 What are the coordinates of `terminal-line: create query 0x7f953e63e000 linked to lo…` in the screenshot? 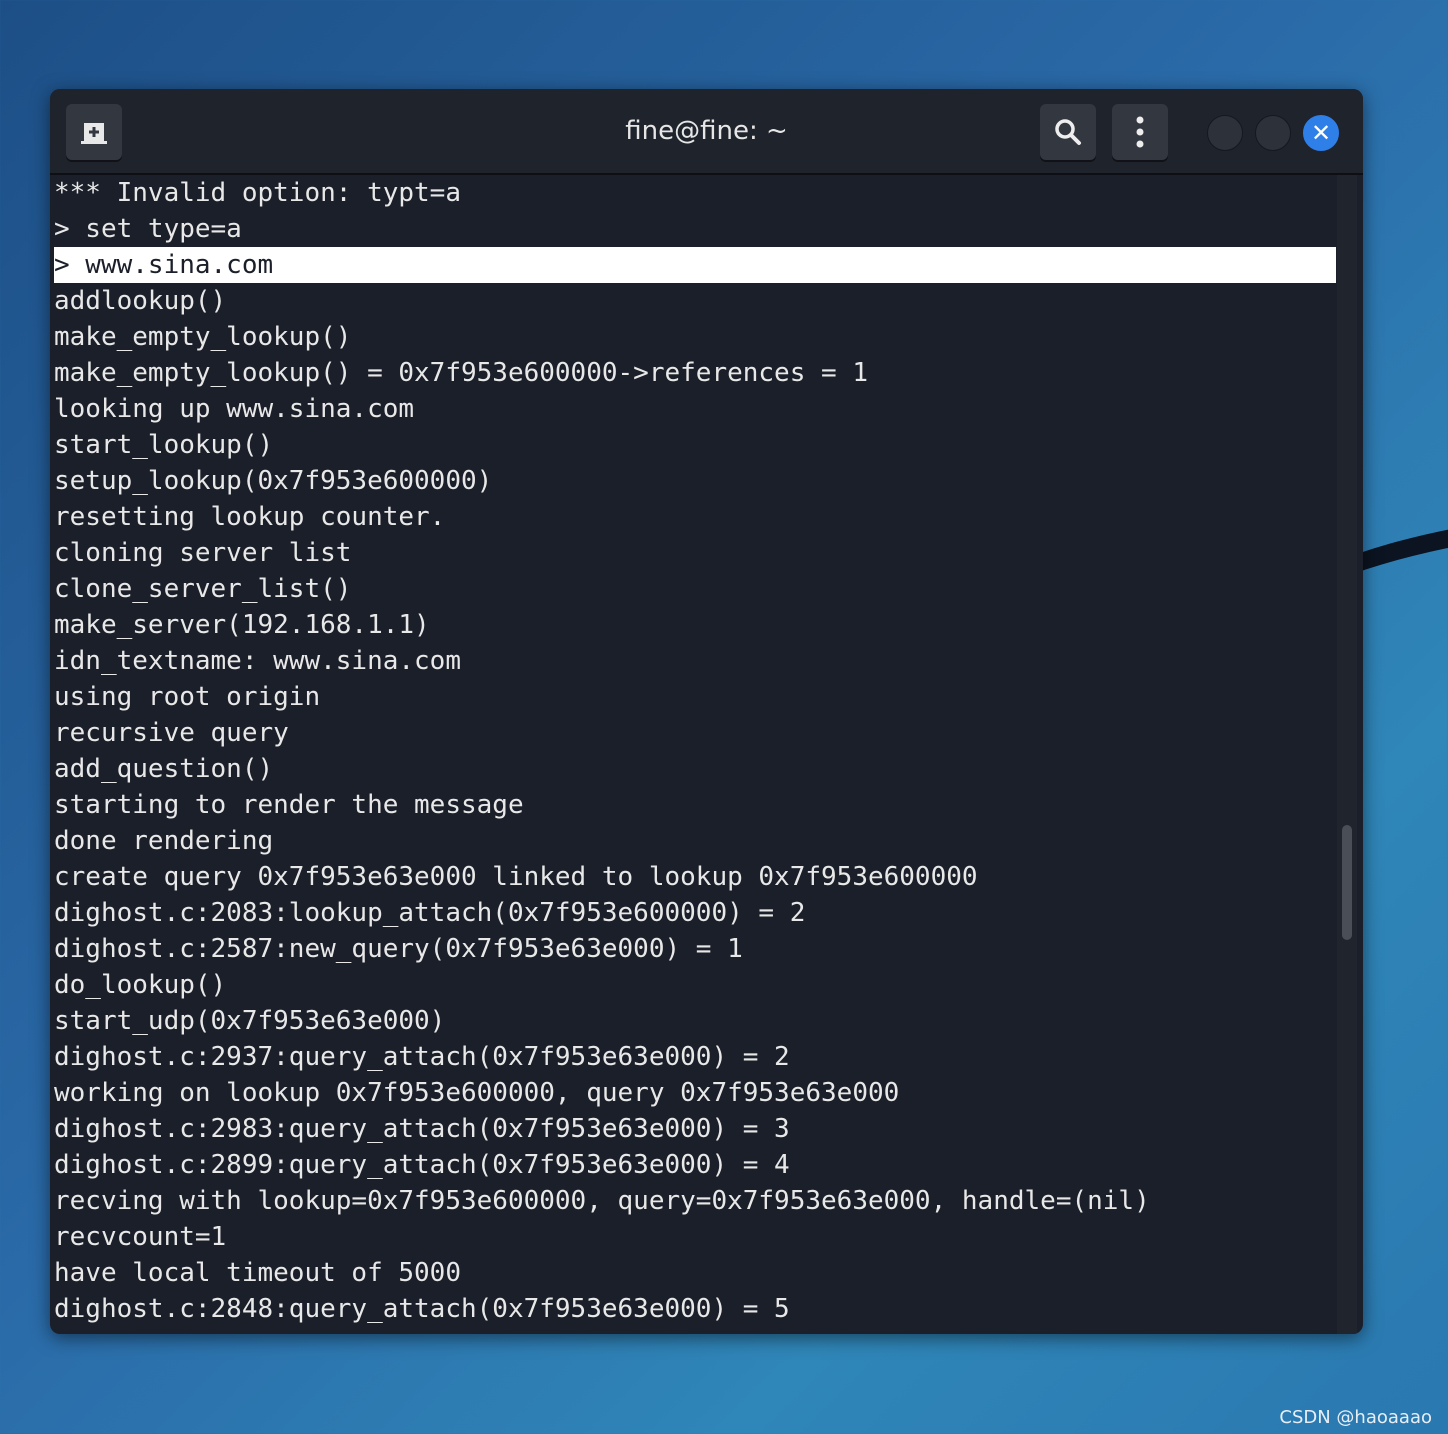 It's located at (516, 877).